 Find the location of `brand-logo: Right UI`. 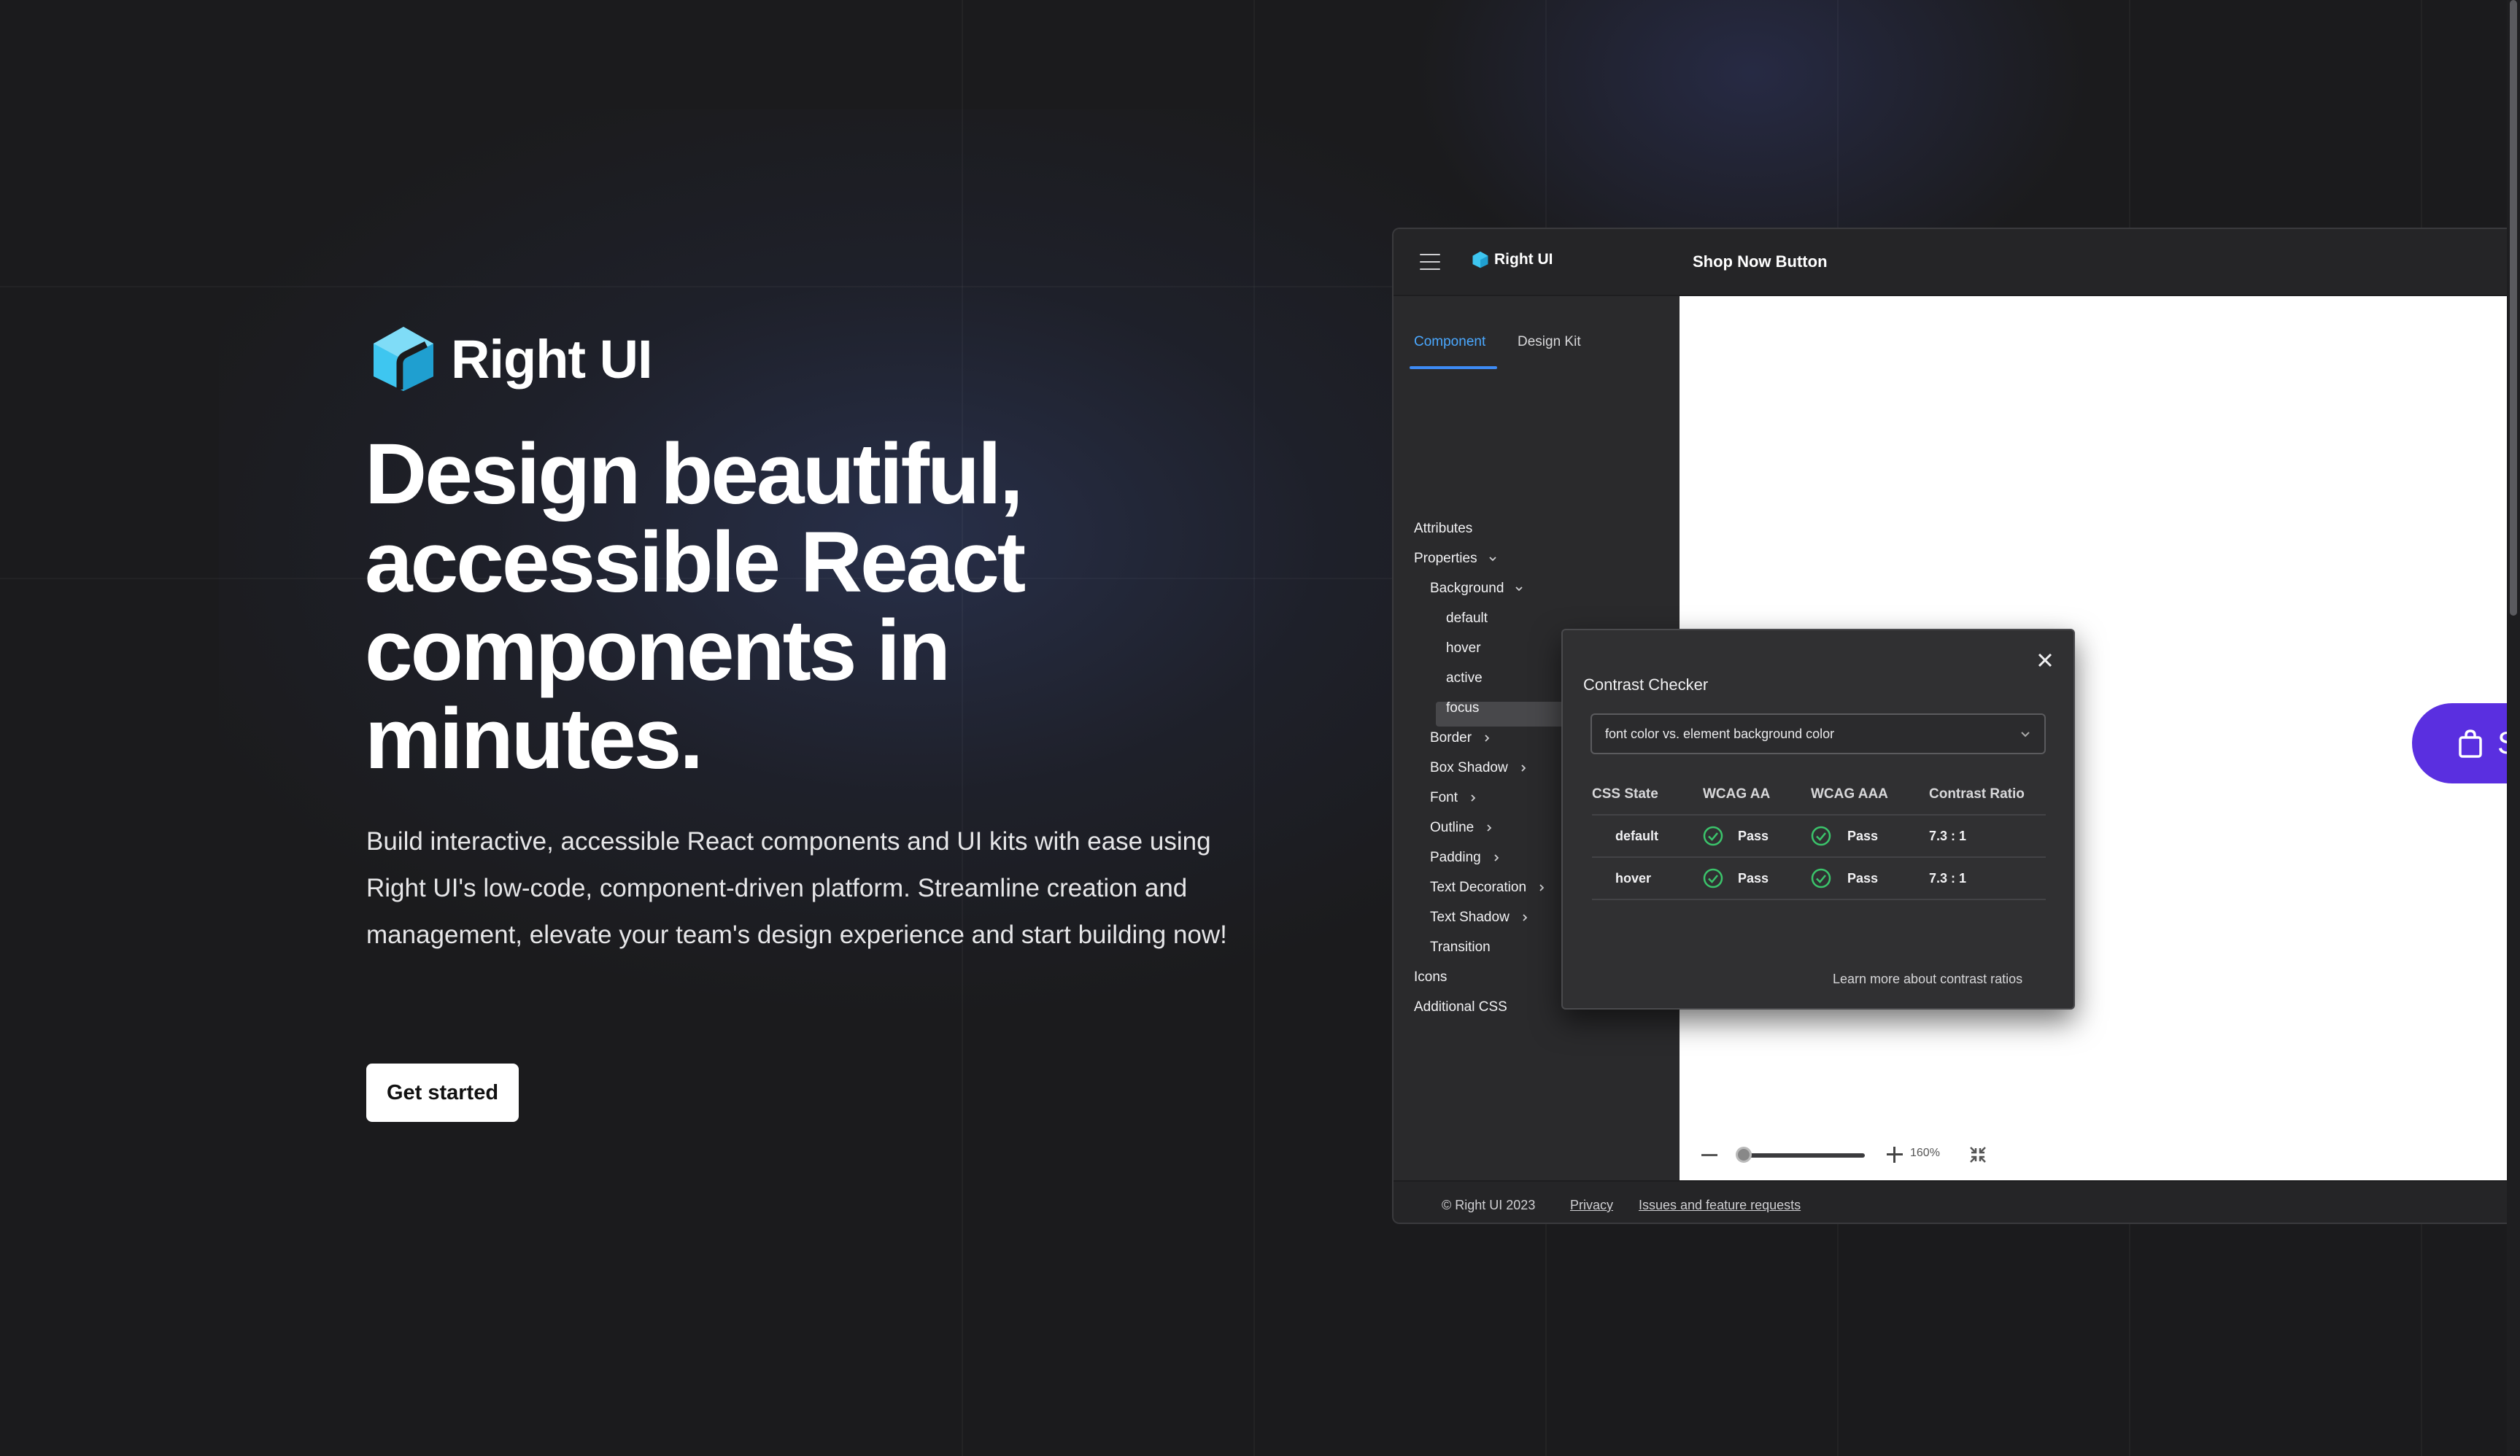

brand-logo: Right UI is located at coordinates (513, 358).